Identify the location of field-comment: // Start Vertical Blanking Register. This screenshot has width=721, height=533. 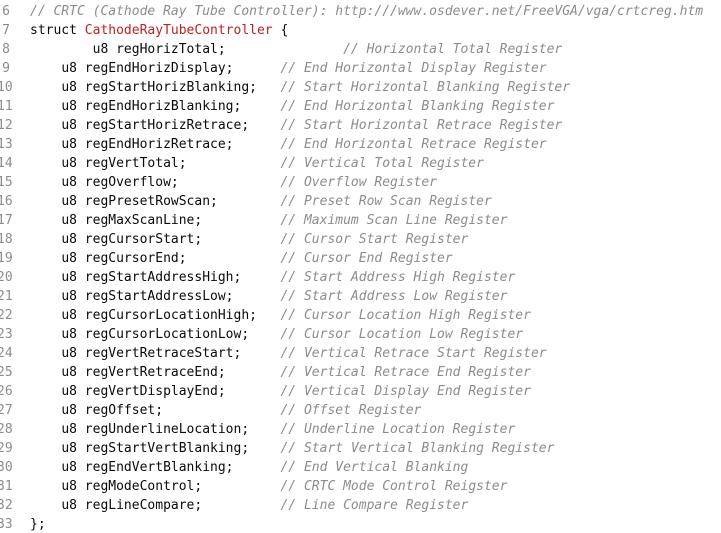
(417, 448).